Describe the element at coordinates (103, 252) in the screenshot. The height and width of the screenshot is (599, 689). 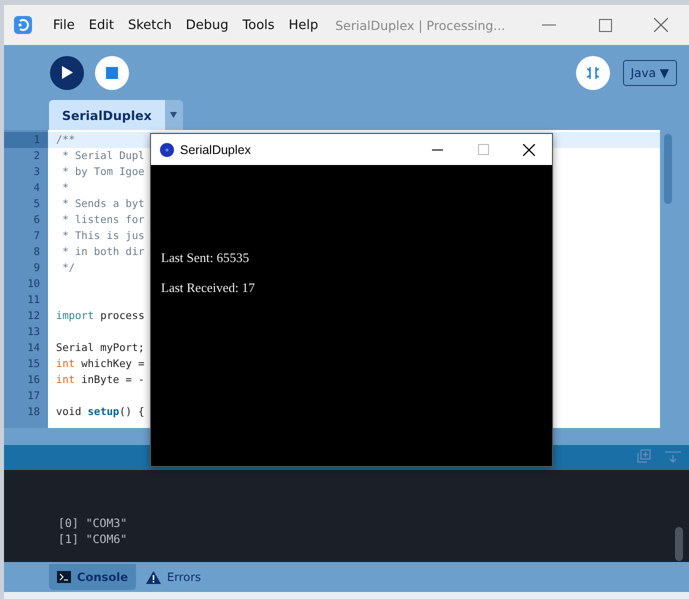
I see `code-token: * in both dir` at that location.